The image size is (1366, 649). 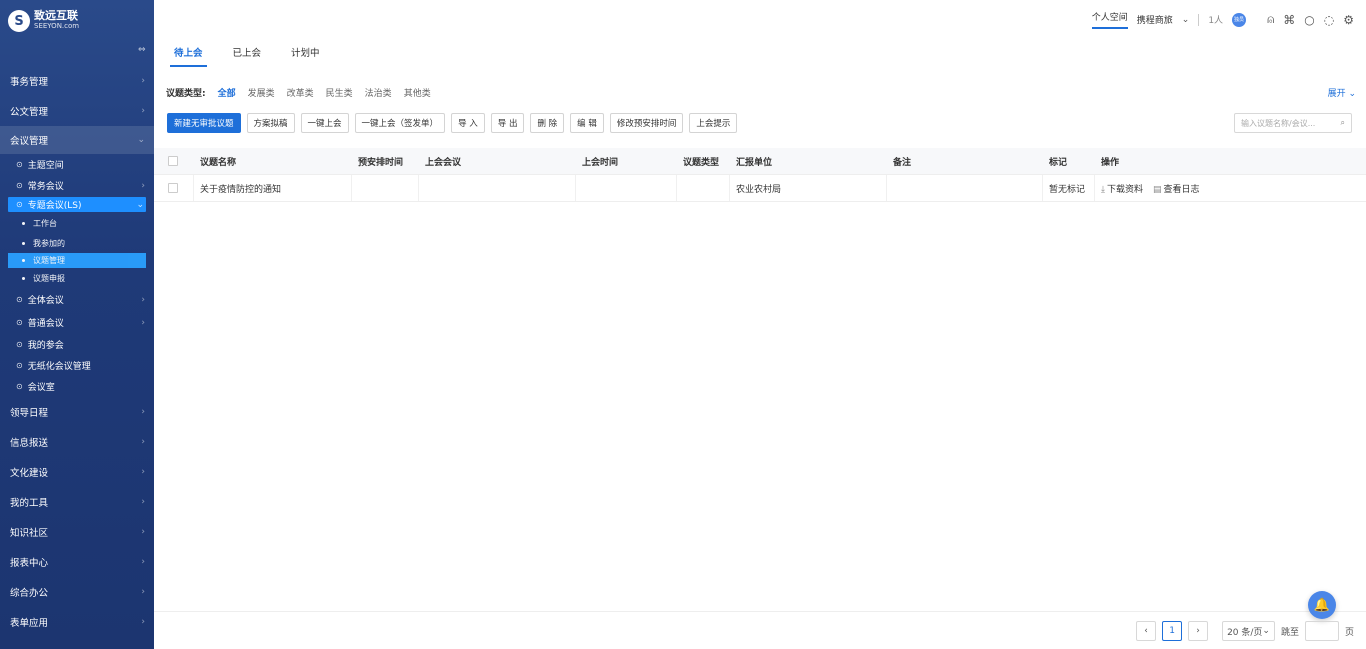 I want to click on sidebar-item-meetings: 会议管理 ⌄, so click(x=77, y=140).